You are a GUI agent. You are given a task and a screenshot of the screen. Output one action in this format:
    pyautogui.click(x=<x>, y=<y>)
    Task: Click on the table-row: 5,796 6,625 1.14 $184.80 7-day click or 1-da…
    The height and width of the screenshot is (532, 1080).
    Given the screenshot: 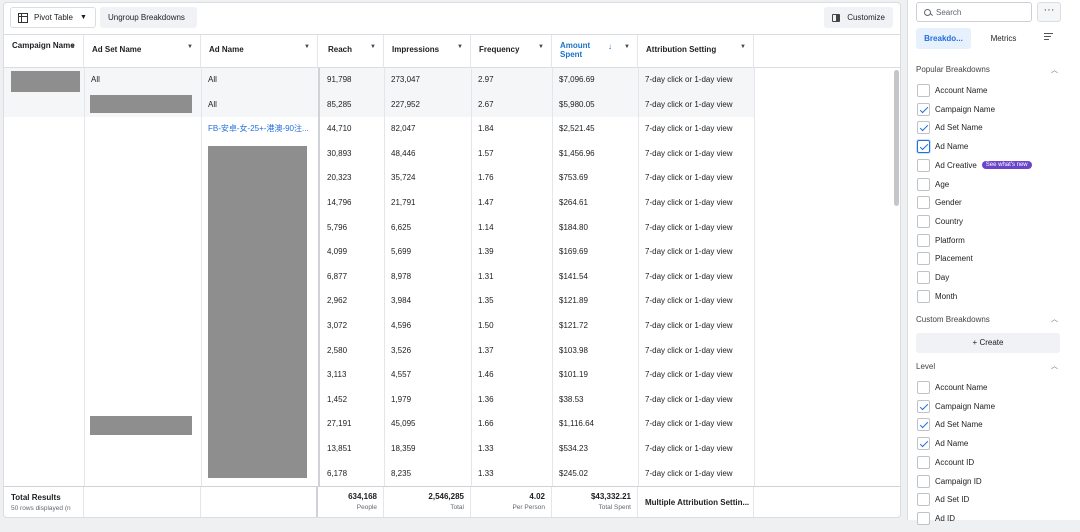 What is the action you would take?
    pyautogui.click(x=379, y=228)
    